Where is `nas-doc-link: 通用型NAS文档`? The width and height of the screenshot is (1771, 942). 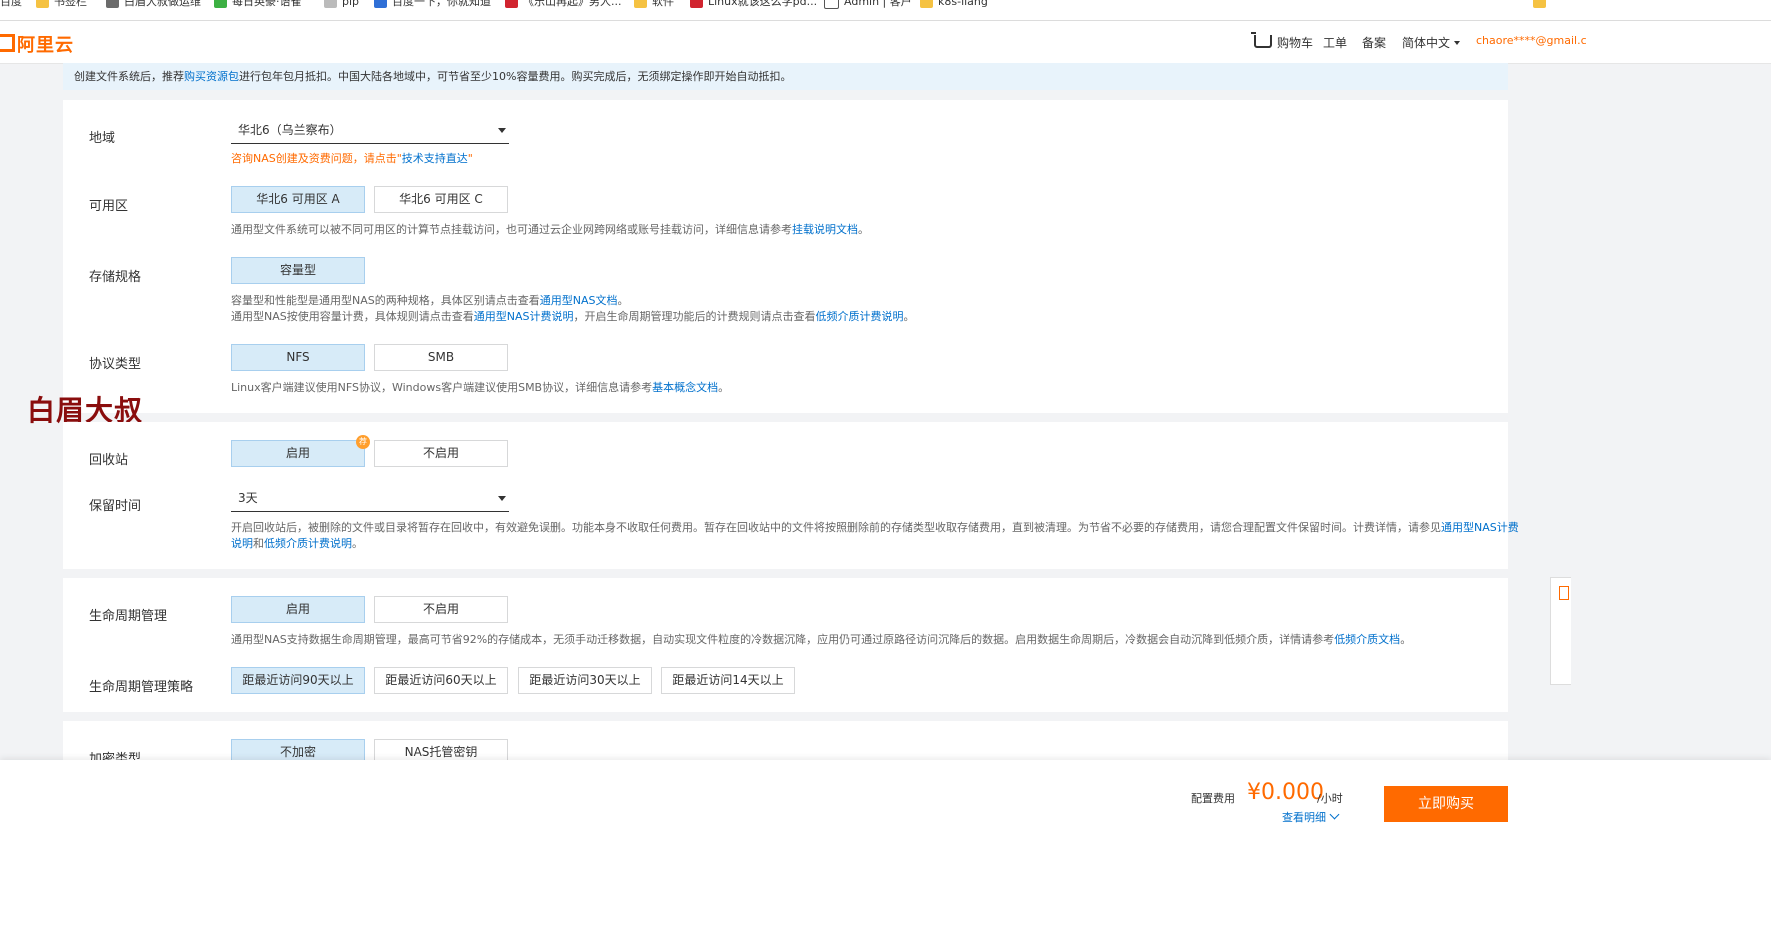 nas-doc-link: 通用型NAS文档 is located at coordinates (579, 300).